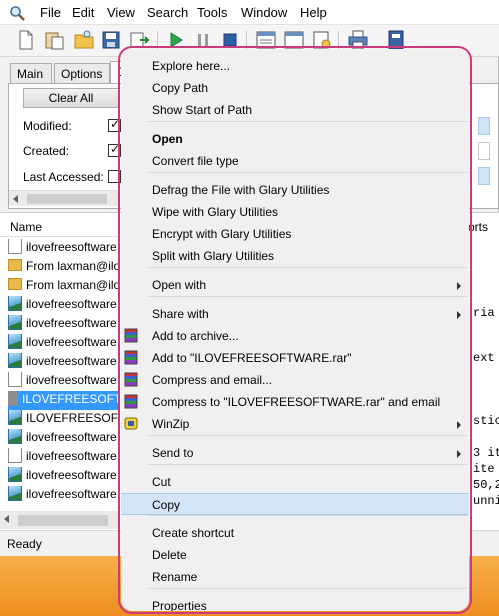 Image resolution: width=499 pixels, height=616 pixels. Describe the element at coordinates (295, 603) in the screenshot. I see `context-menu-item: Properties` at that location.